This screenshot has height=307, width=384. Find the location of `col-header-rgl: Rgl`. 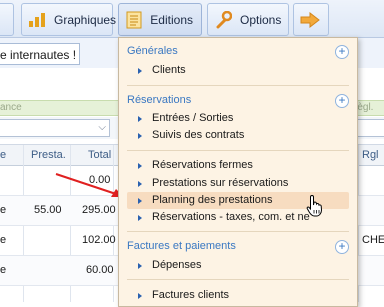

col-header-rgl: Rgl is located at coordinates (370, 155).